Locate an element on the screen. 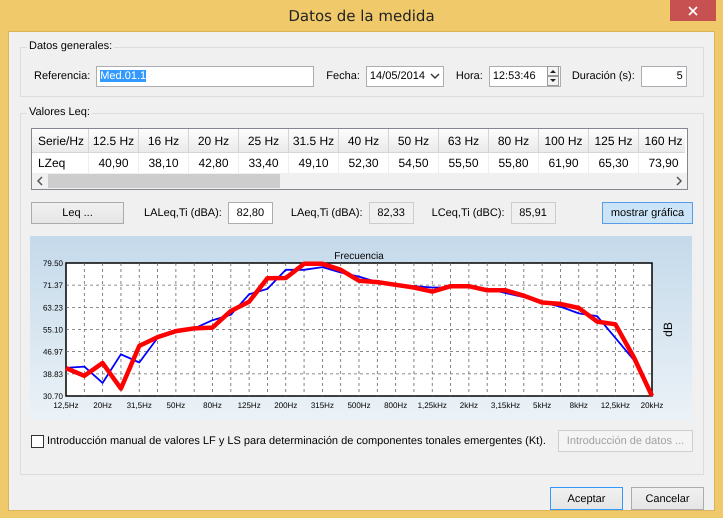  column-header: Serie/Hz is located at coordinates (60, 141).